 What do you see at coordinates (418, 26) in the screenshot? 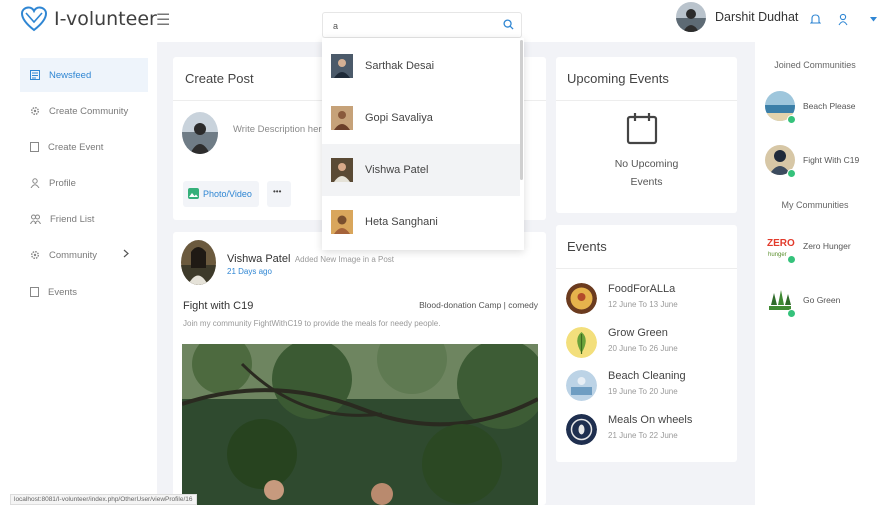
I see `search-input` at bounding box center [418, 26].